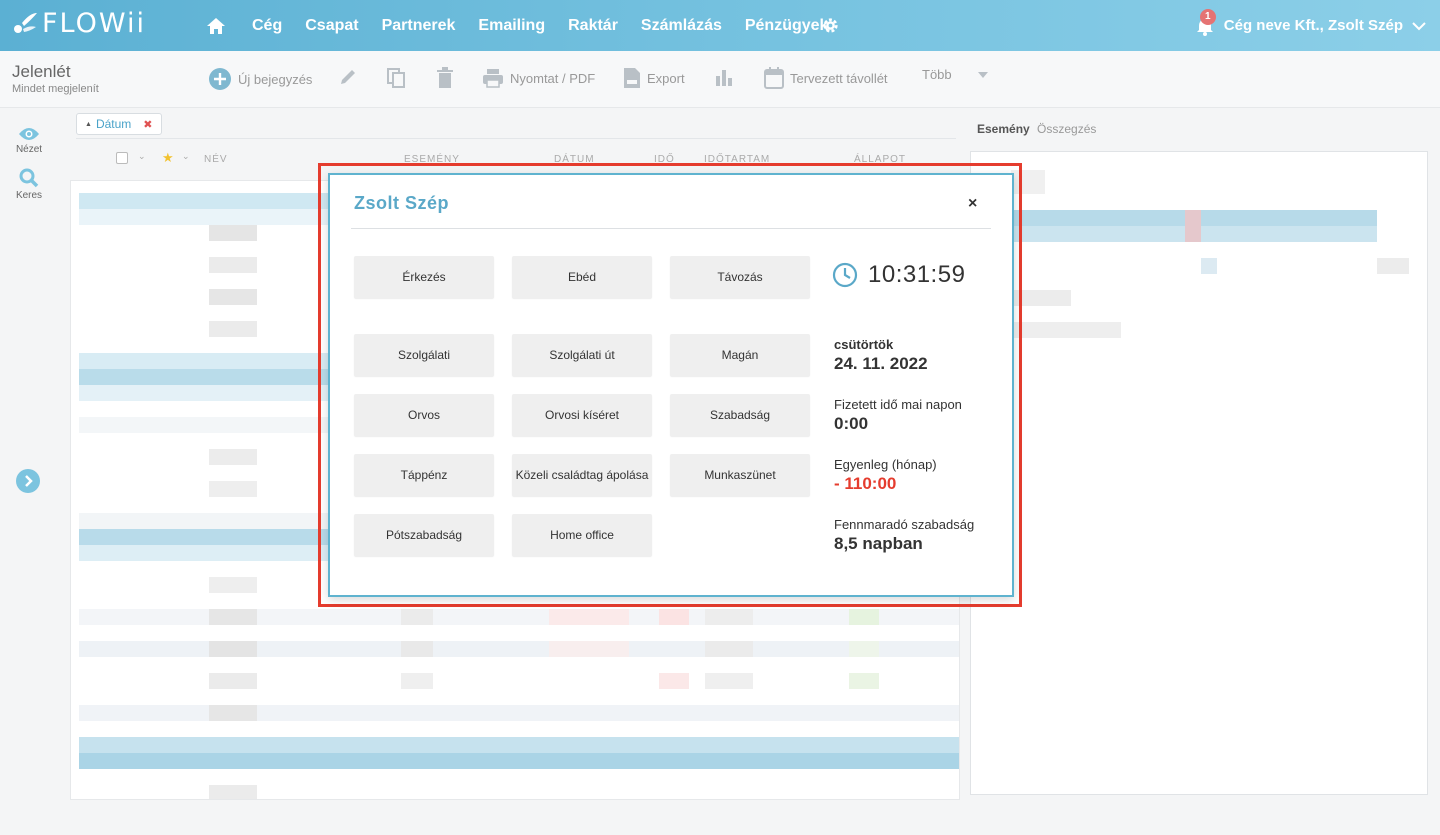  I want to click on logo-icon, so click(25, 22).